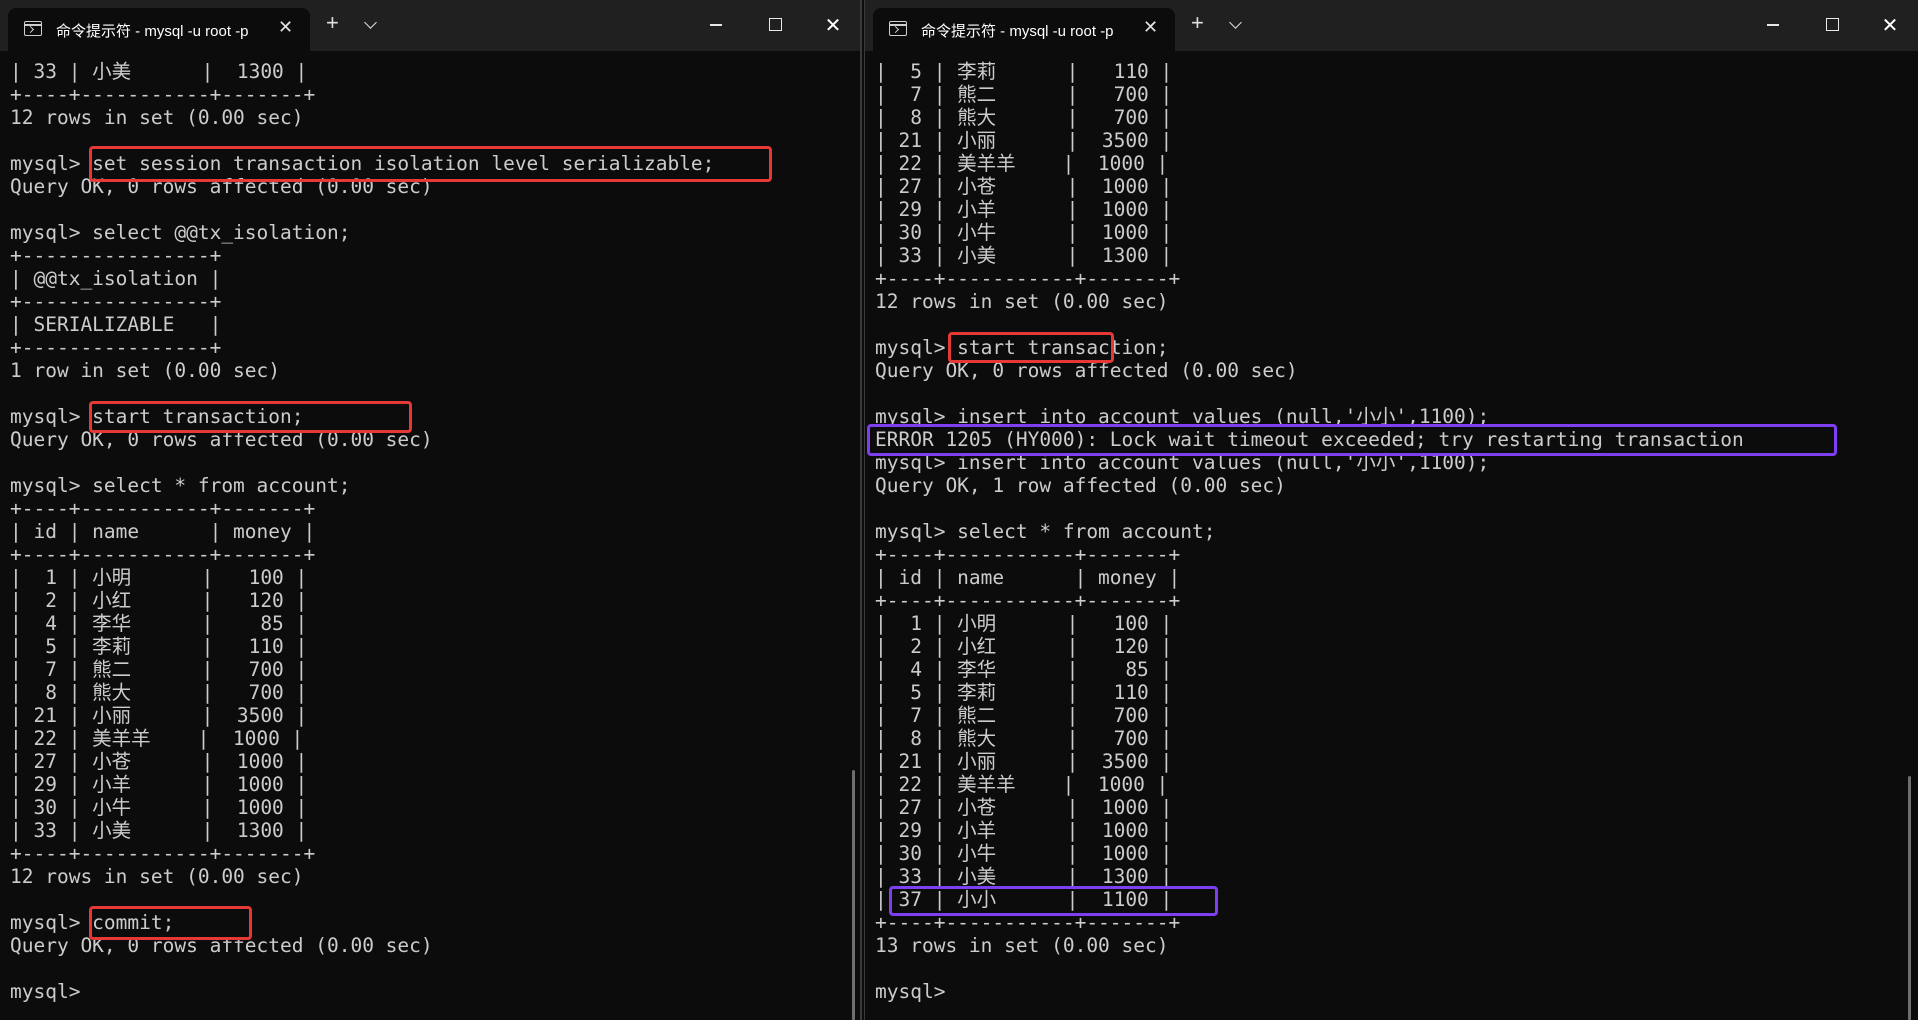 This screenshot has width=1918, height=1020. I want to click on terminal-line: Query OK, 1 row affected (0.00 sec), so click(1080, 485).